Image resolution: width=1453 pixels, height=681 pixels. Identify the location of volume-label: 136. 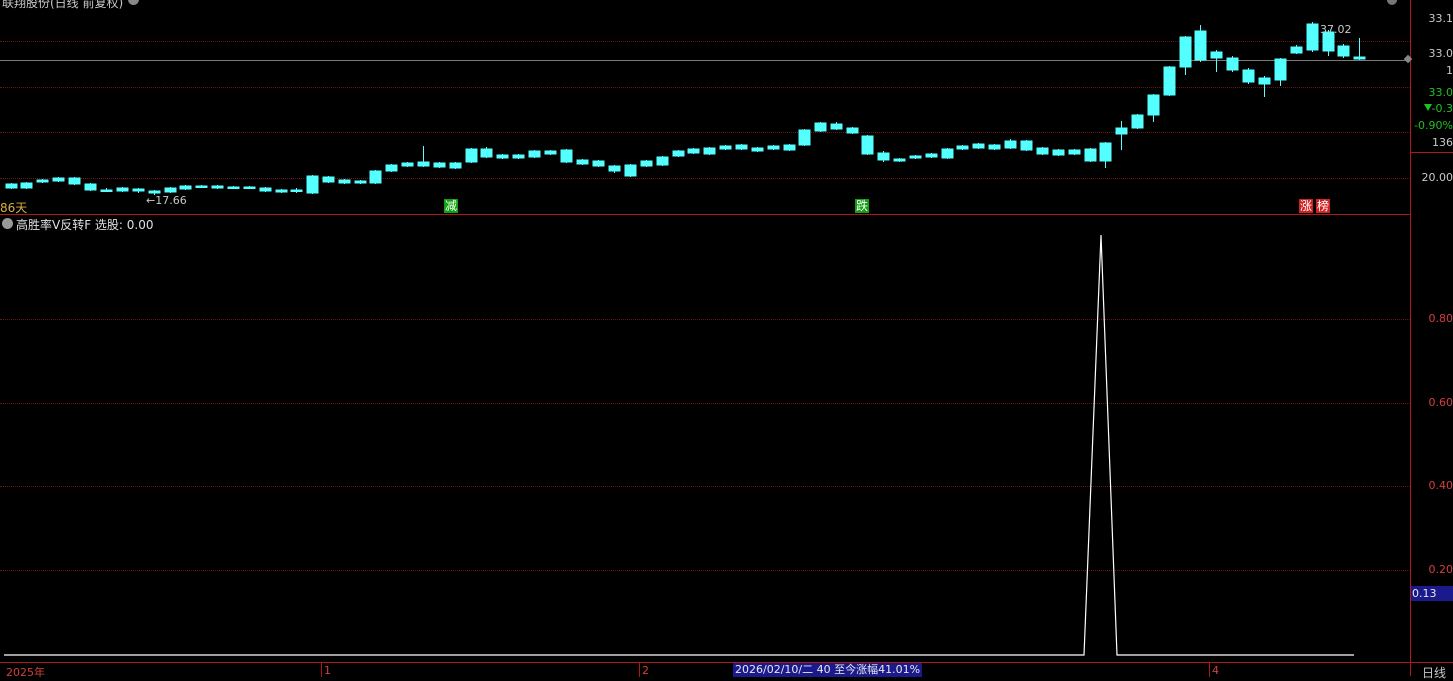
(1442, 142).